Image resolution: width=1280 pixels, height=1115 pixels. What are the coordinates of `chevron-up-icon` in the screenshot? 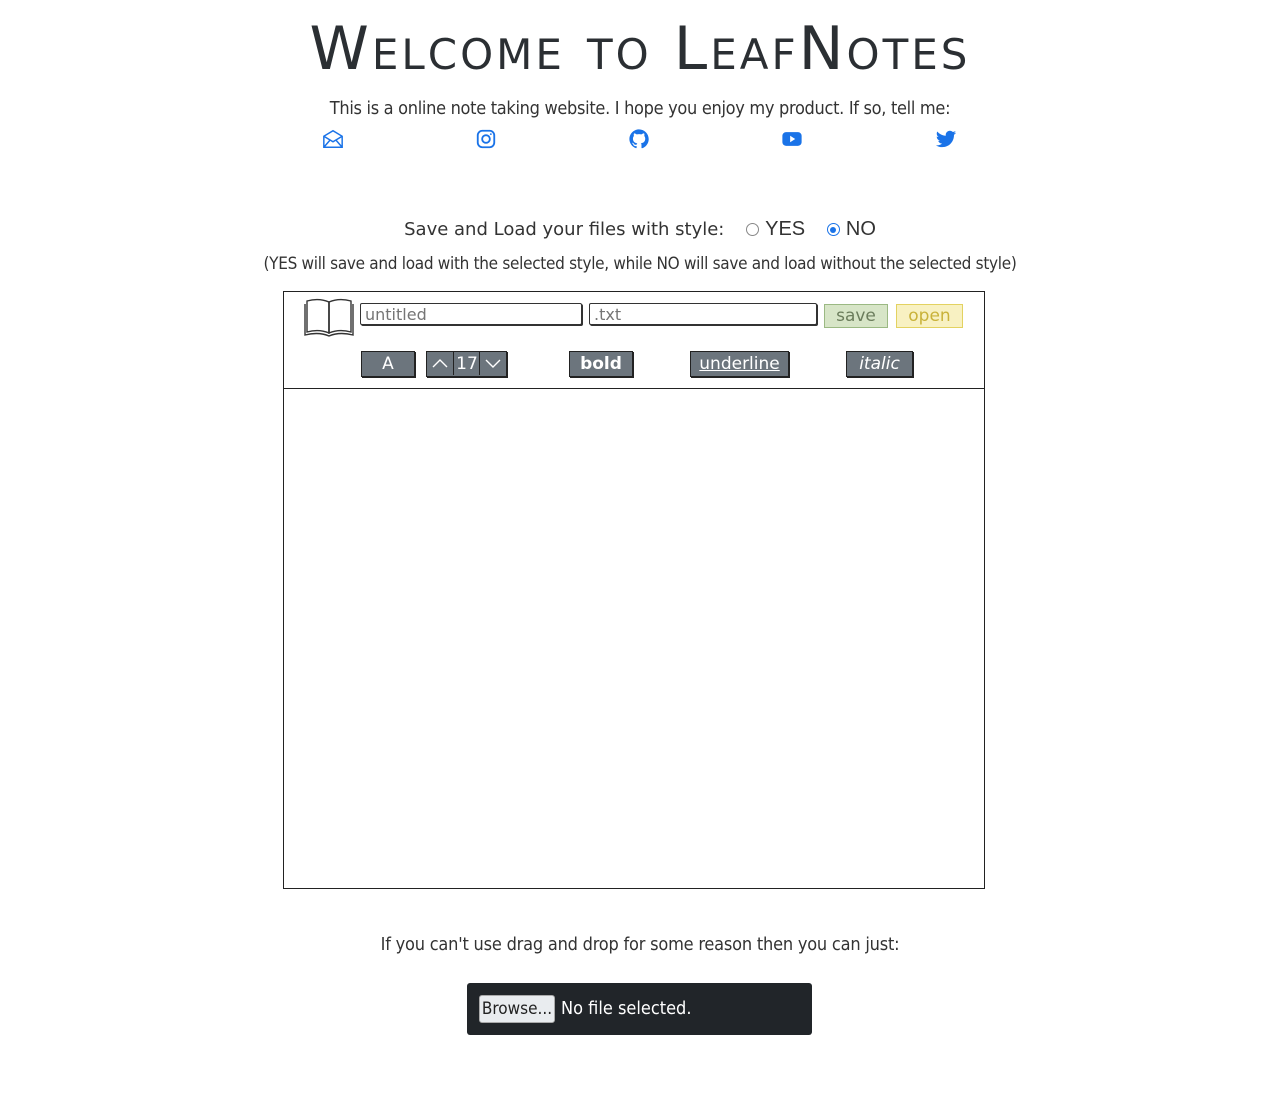 It's located at (440, 363).